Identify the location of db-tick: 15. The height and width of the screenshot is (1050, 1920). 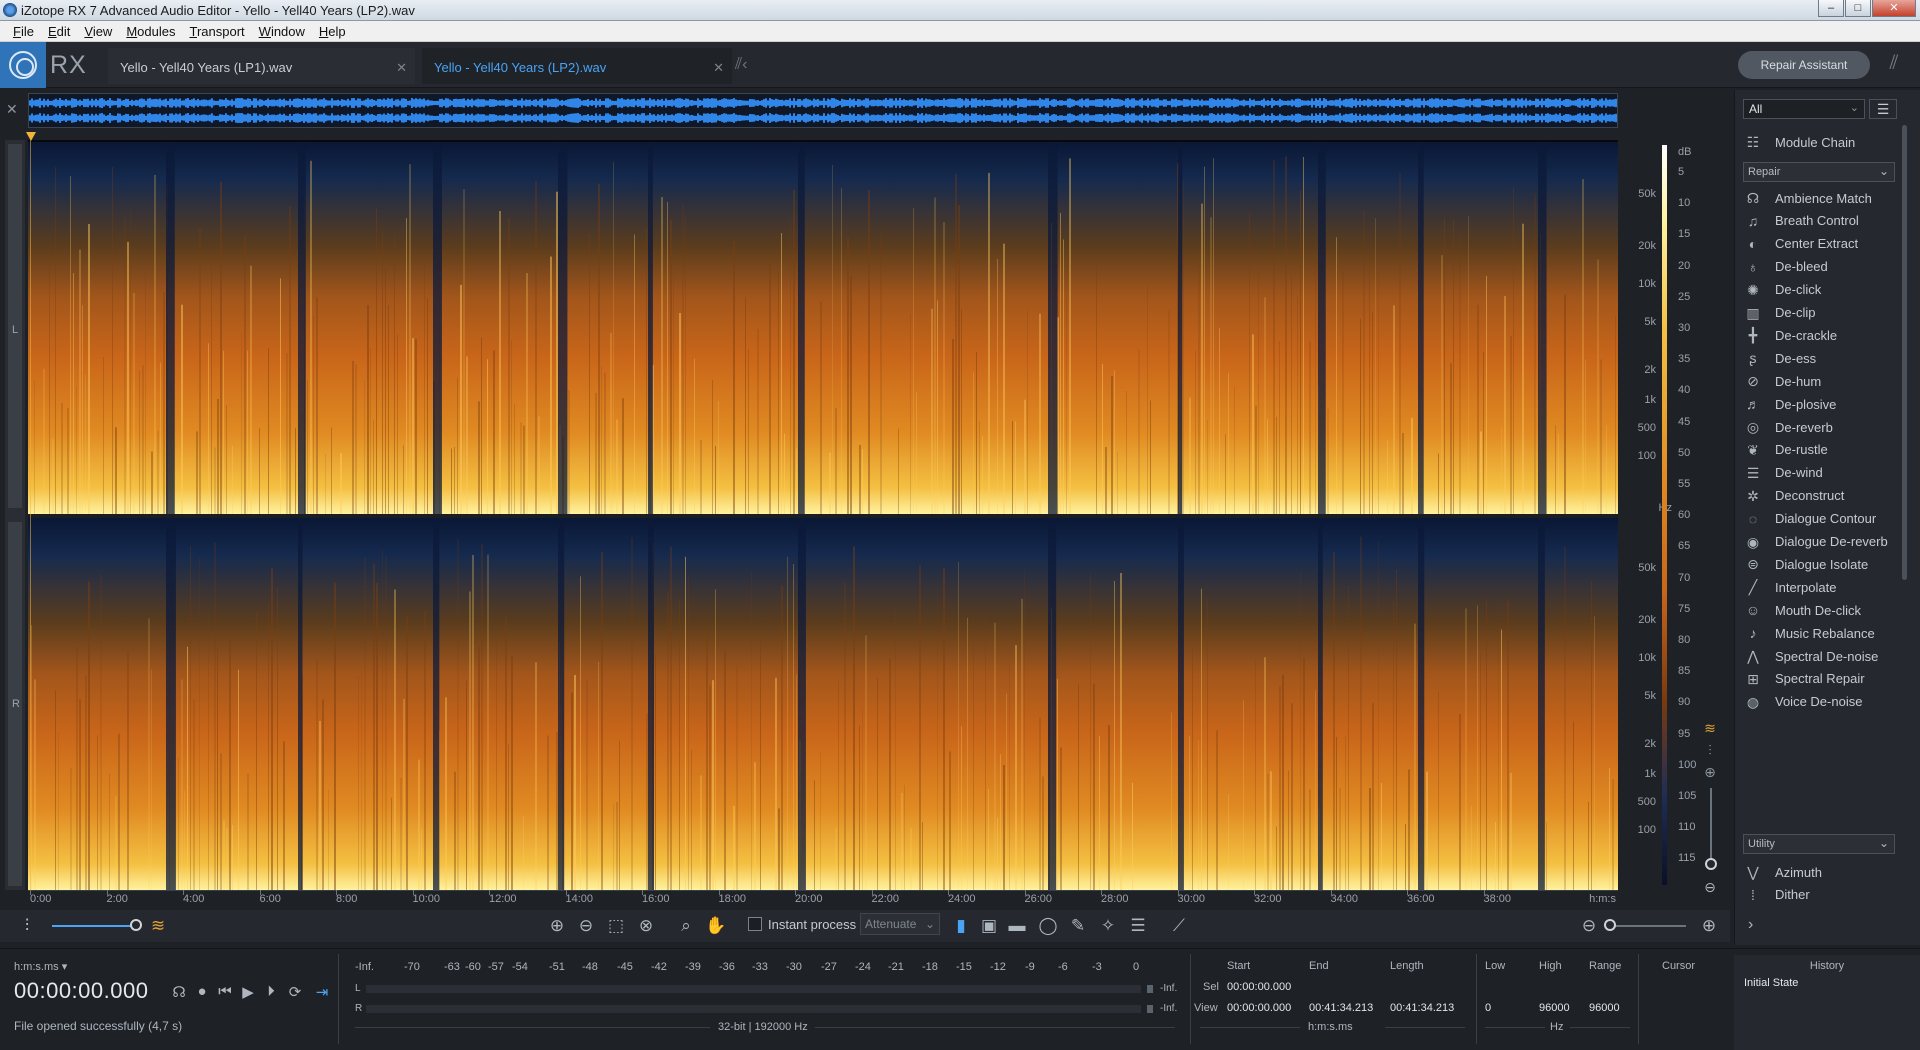
(1684, 234).